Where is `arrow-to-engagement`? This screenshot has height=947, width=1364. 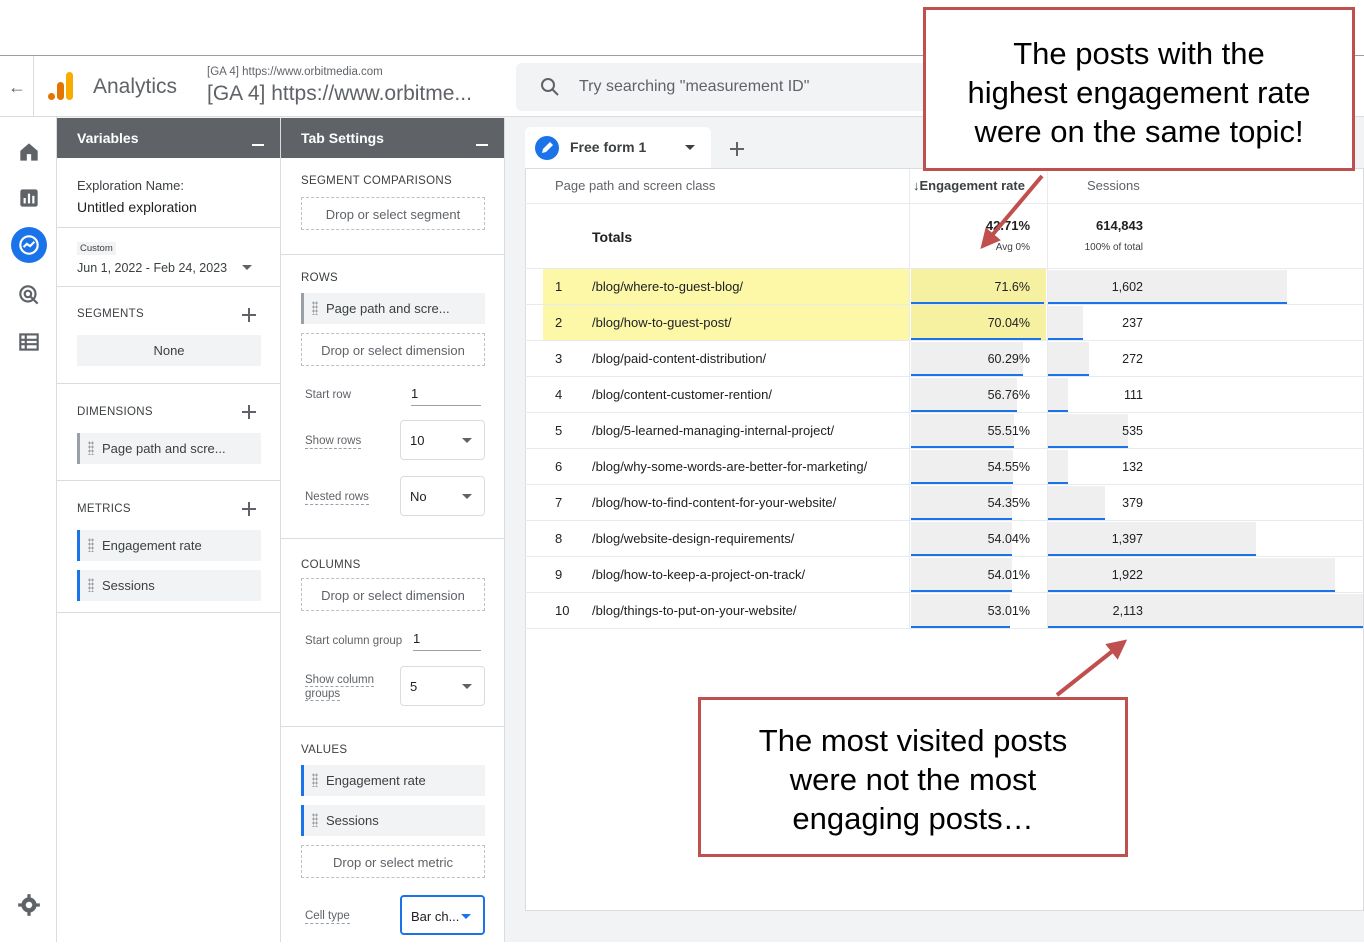 arrow-to-engagement is located at coordinates (1012, 212).